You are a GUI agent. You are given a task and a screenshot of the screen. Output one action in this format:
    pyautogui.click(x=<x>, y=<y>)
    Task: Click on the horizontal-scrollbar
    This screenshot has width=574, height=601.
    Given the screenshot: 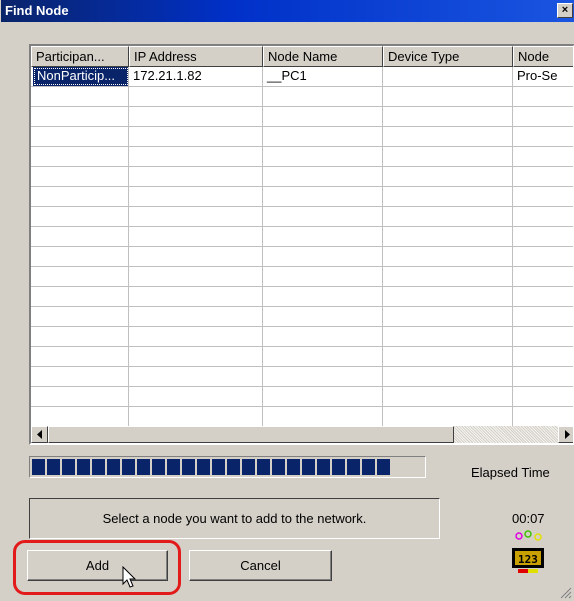 What is the action you would take?
    pyautogui.click(x=302, y=434)
    